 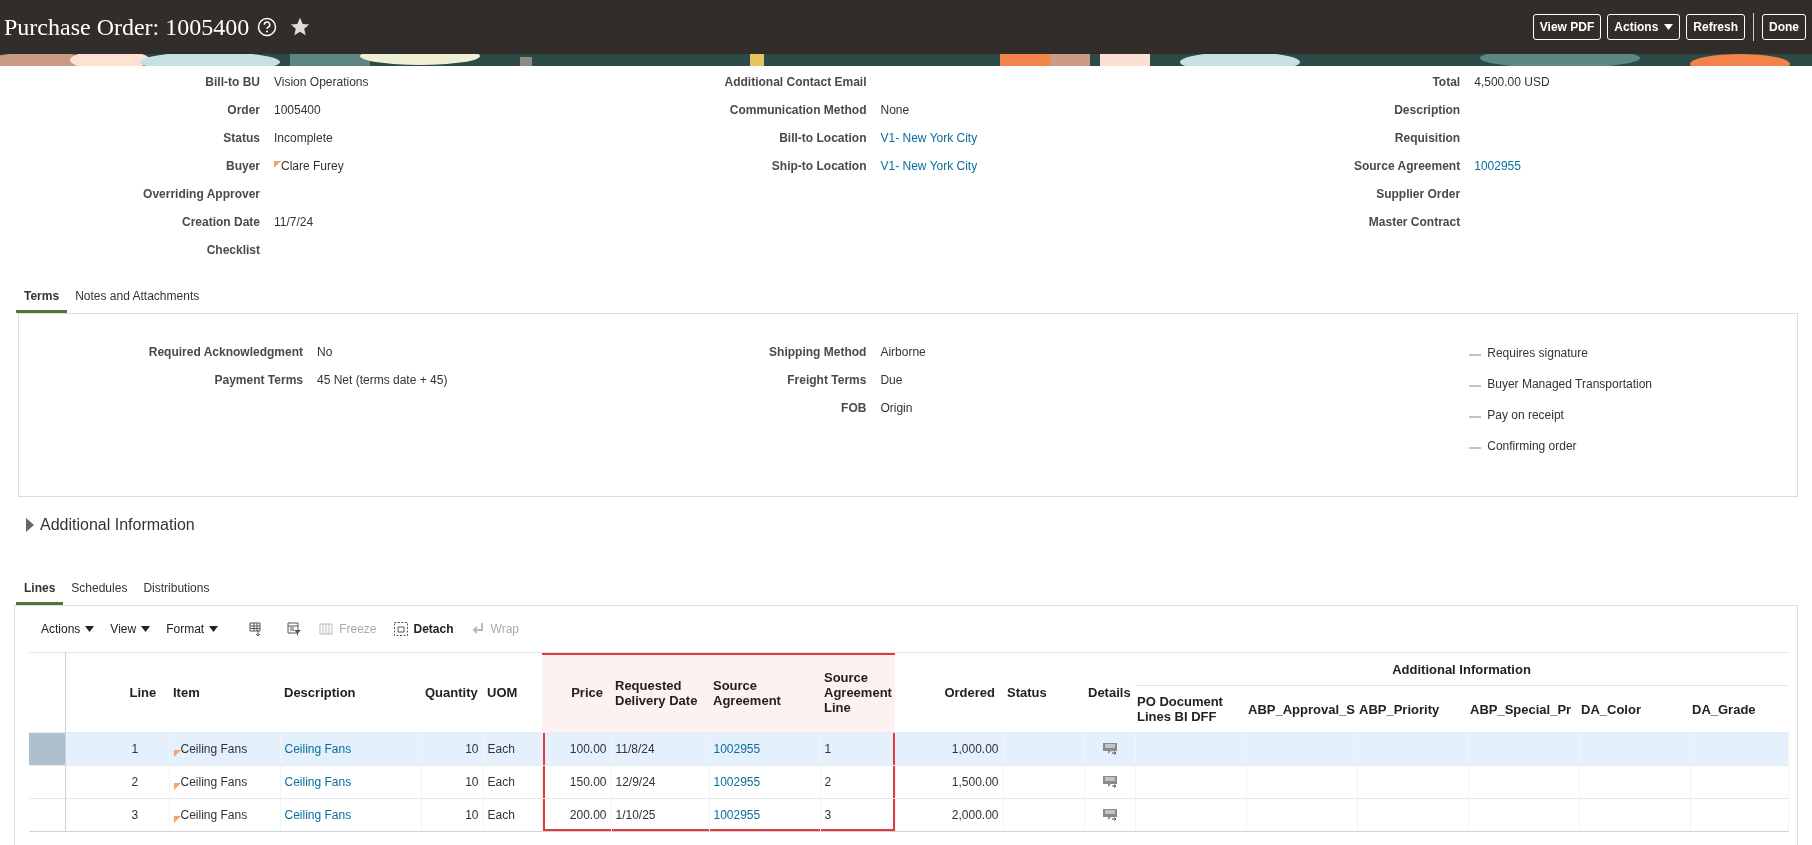 I want to click on field-label: Required Acknowledgment, so click(x=225, y=352).